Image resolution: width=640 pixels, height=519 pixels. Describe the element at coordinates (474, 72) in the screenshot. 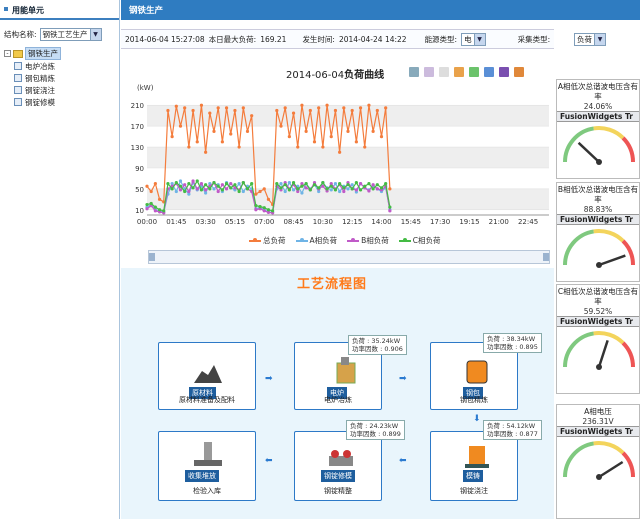

I see `line-chart-icon` at that location.